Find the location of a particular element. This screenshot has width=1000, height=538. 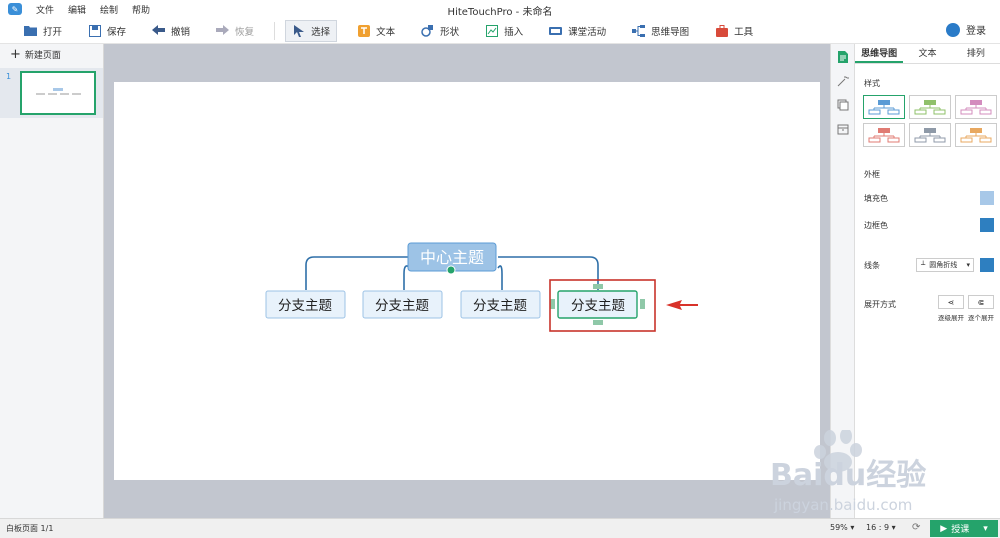

save-button: 保存 is located at coordinates (107, 31).